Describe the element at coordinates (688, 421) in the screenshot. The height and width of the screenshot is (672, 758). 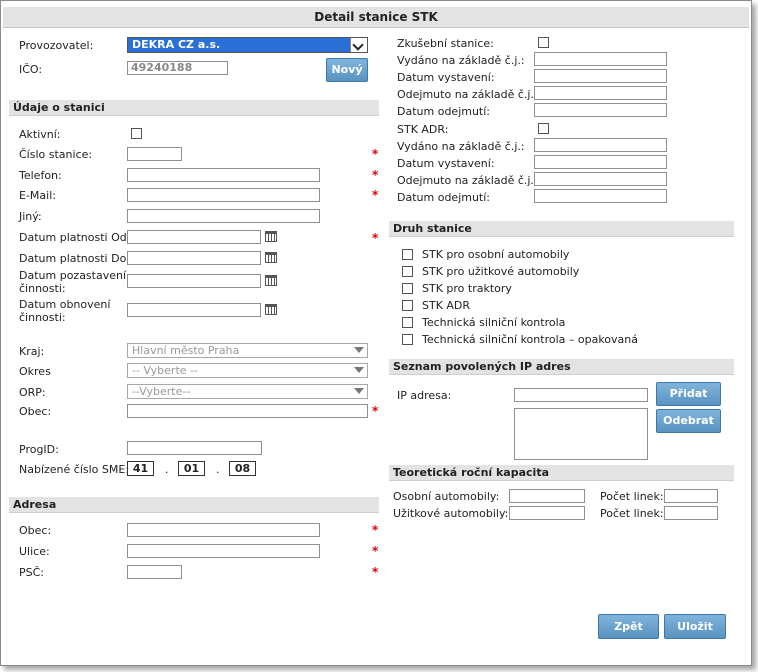
I see `remove-ip-button: Odebrat` at that location.